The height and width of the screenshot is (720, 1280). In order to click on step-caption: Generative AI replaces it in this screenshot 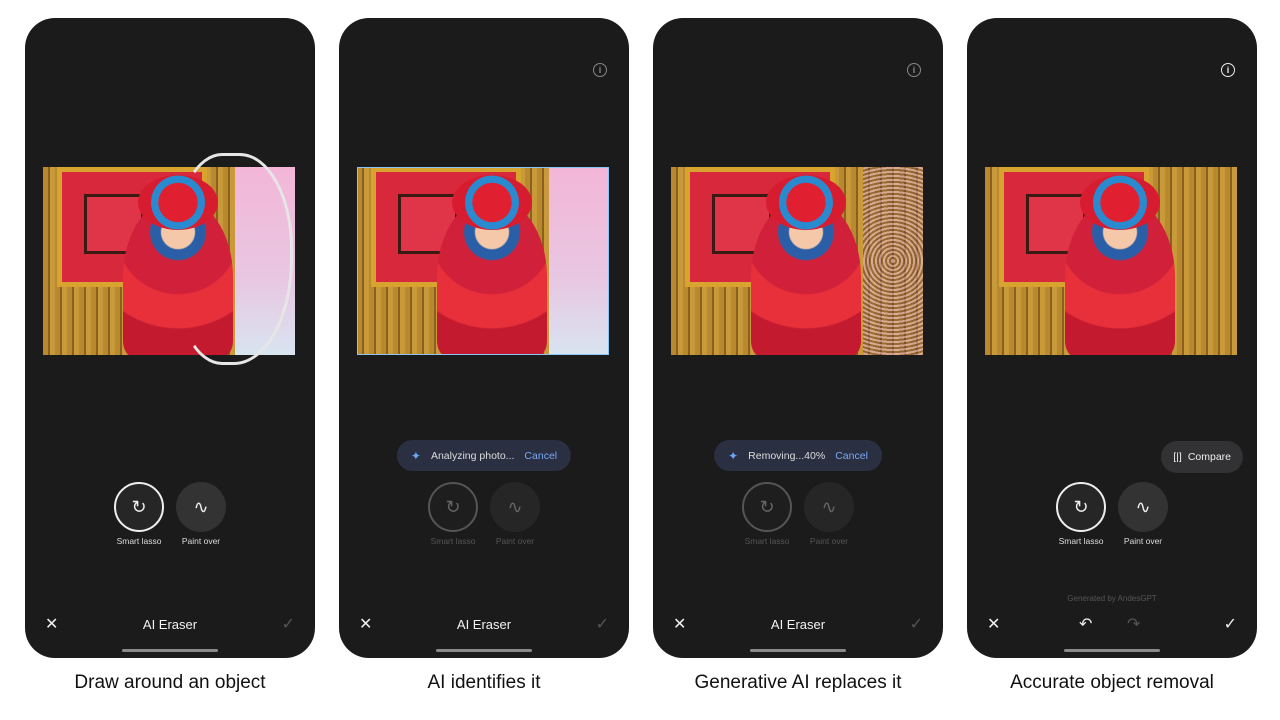, I will do `click(798, 682)`.